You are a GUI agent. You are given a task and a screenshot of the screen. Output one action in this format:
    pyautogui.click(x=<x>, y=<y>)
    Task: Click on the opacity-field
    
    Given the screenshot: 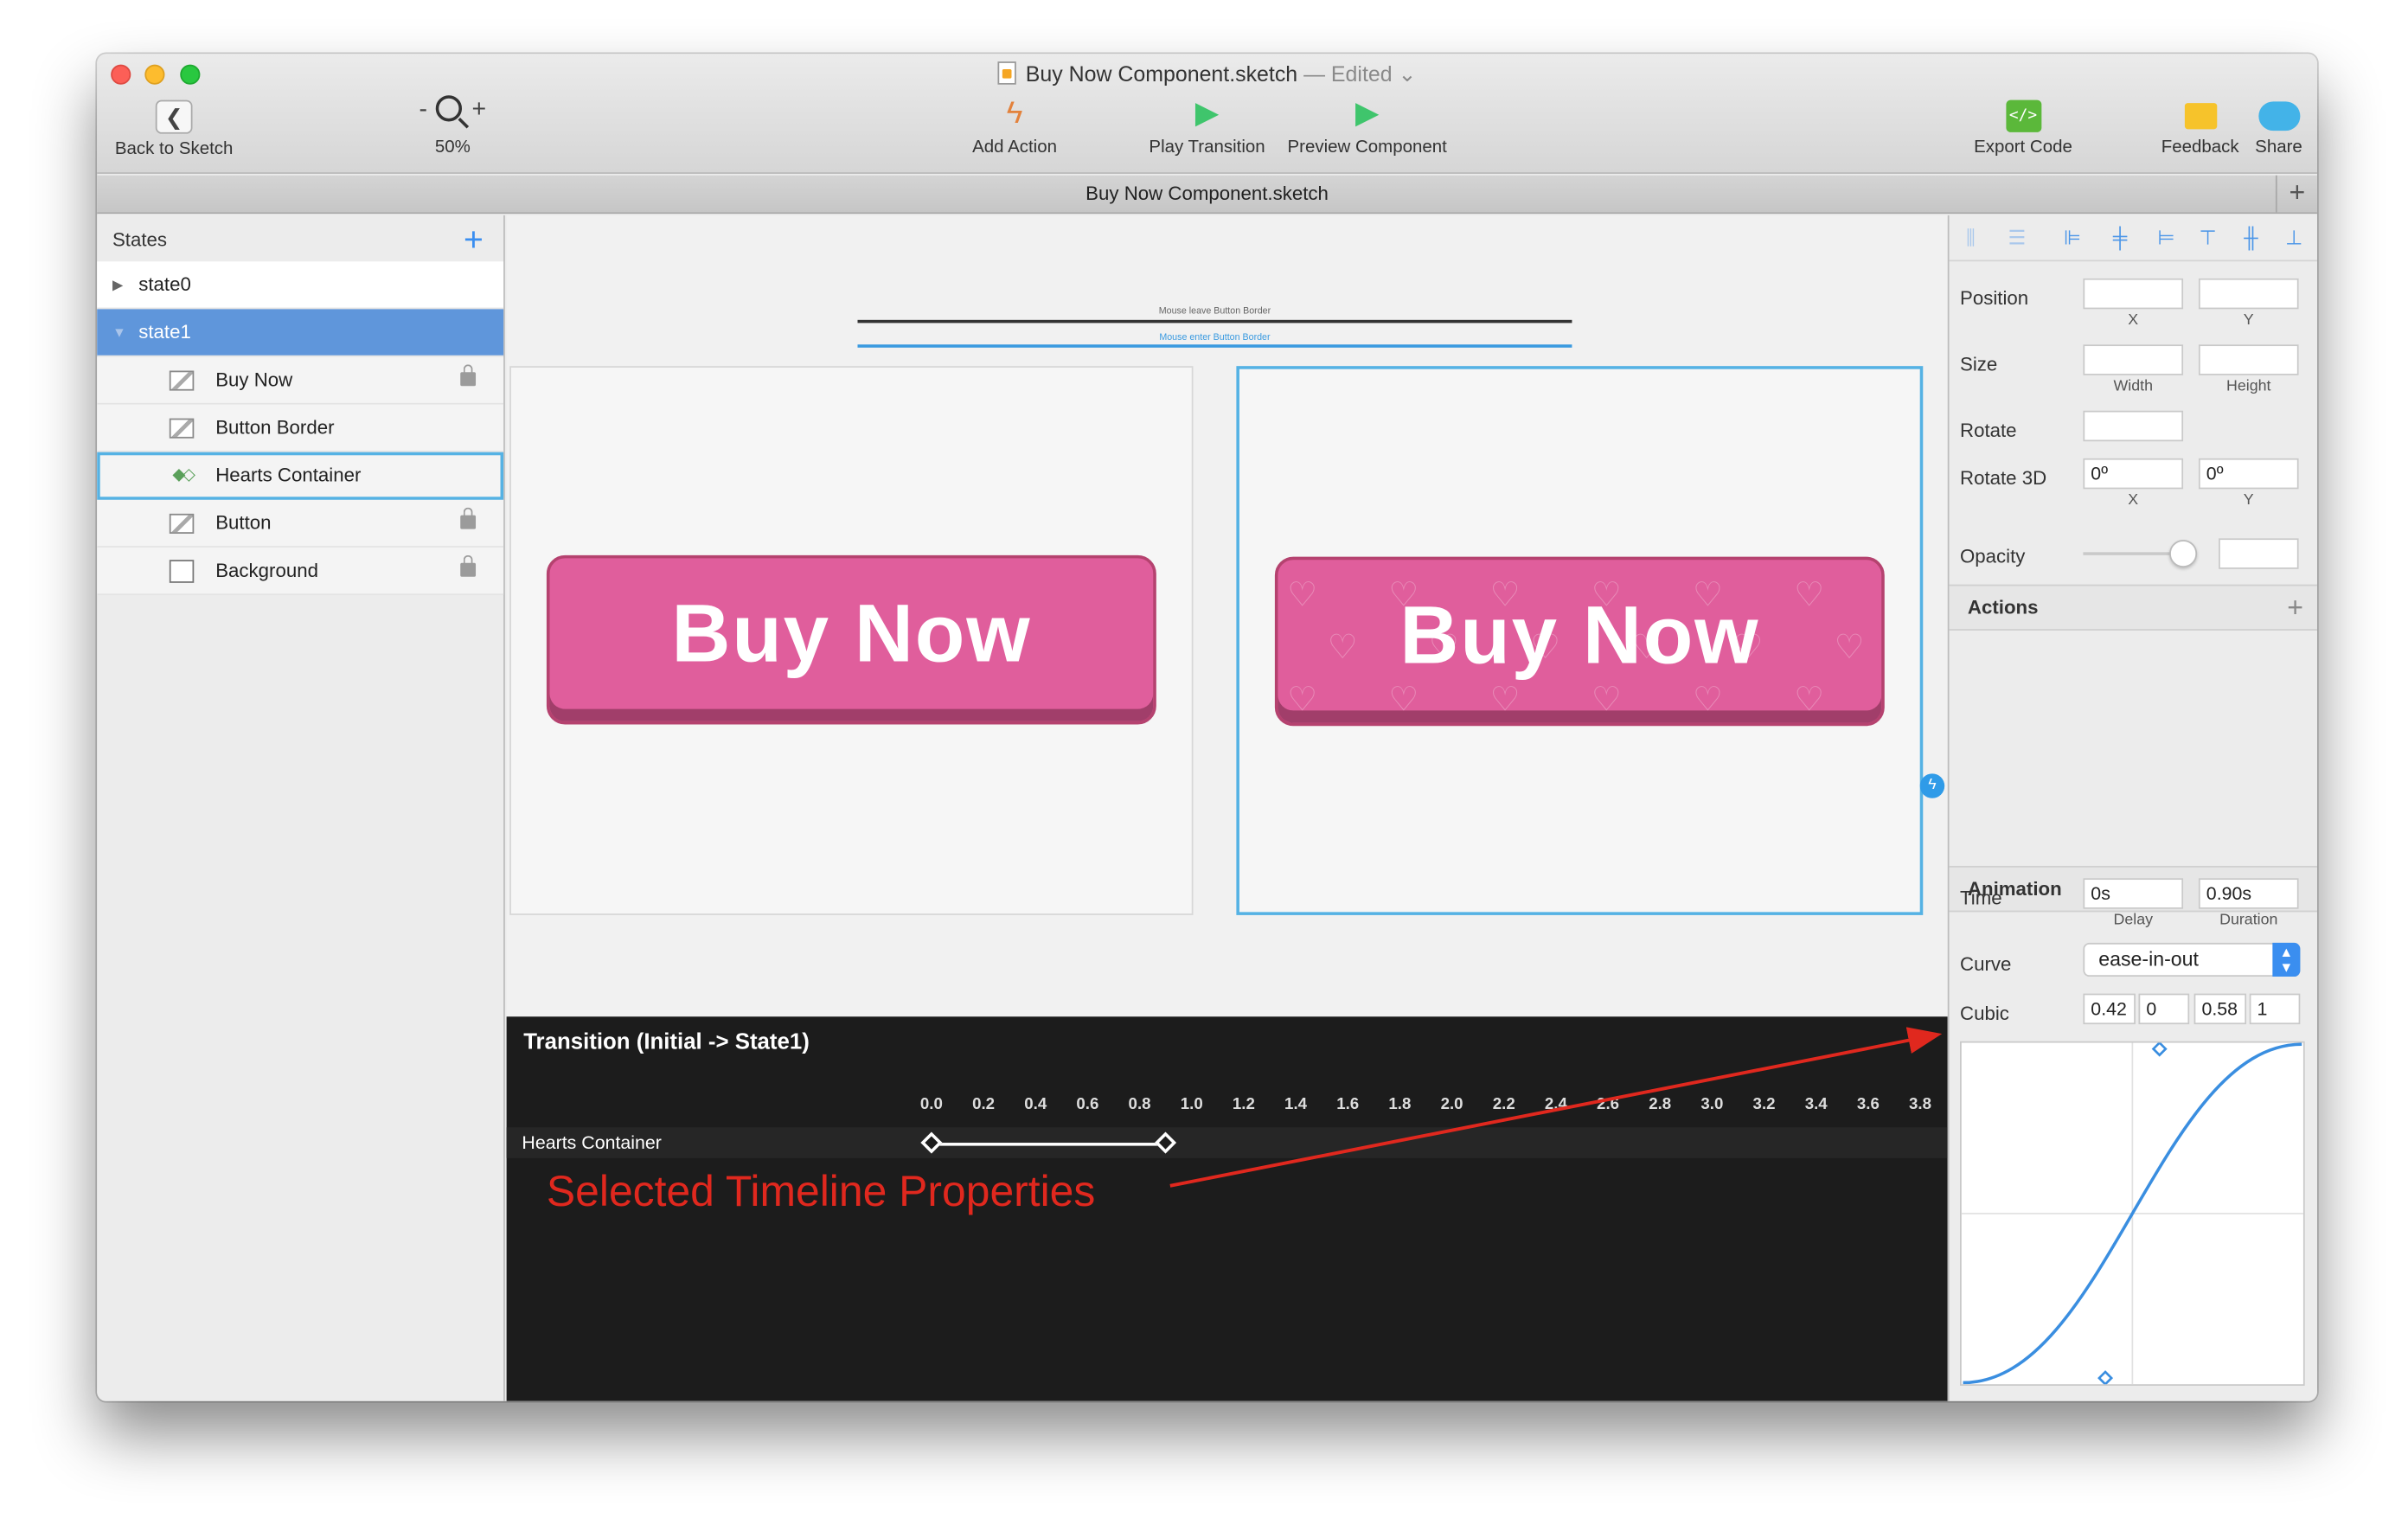 What is the action you would take?
    pyautogui.click(x=2259, y=553)
    